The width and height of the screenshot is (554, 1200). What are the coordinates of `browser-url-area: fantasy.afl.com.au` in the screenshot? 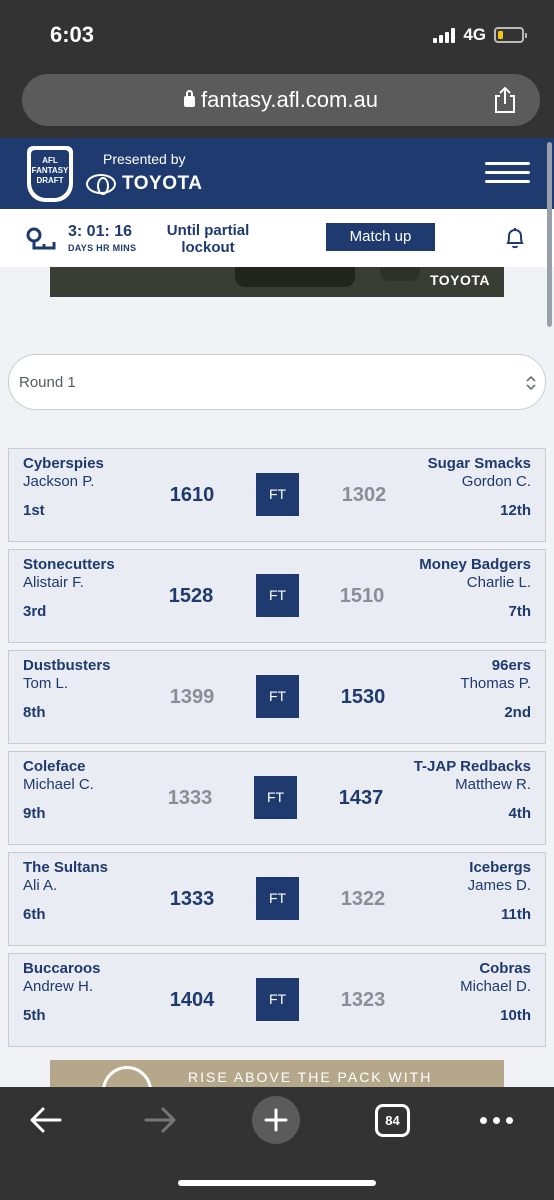 It's located at (277, 104).